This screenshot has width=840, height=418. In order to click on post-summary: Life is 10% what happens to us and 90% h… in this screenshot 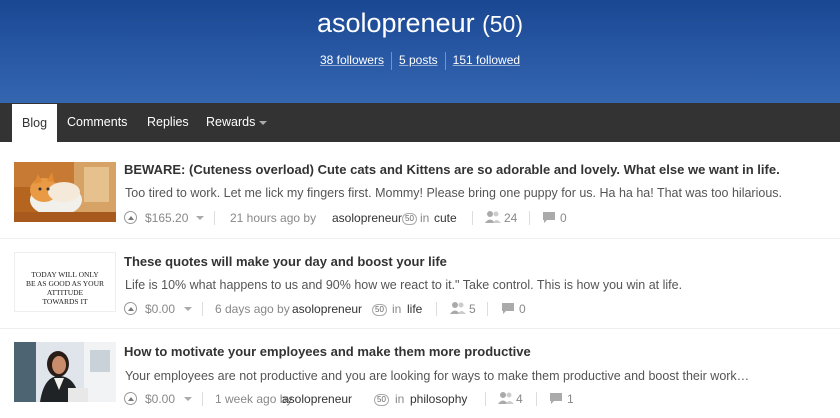, I will do `click(403, 285)`.